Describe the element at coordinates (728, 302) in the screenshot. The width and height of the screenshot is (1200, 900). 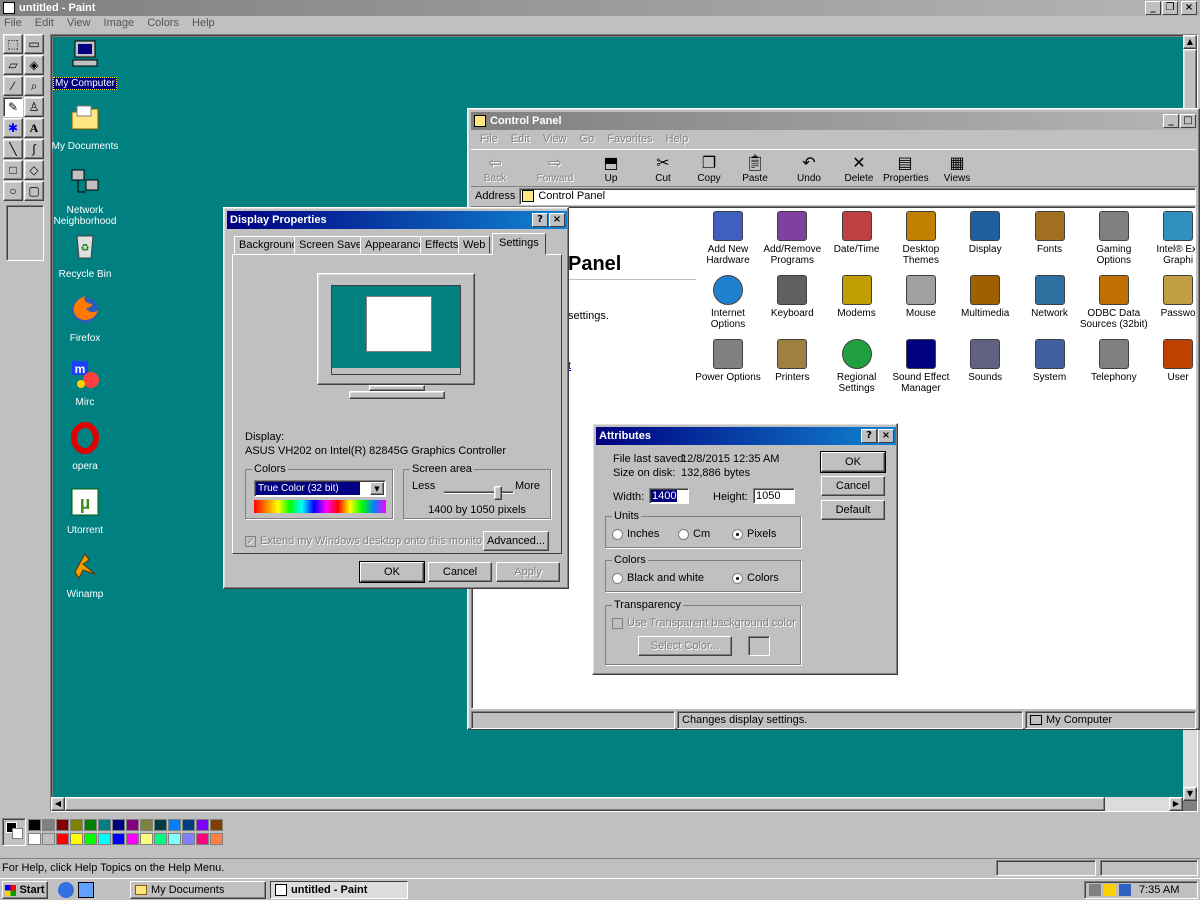
I see `cp-item-internet-options: Internet Options` at that location.